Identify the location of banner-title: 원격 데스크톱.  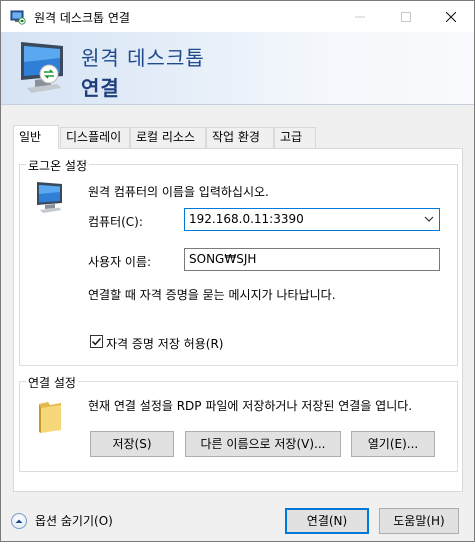
(143, 58).